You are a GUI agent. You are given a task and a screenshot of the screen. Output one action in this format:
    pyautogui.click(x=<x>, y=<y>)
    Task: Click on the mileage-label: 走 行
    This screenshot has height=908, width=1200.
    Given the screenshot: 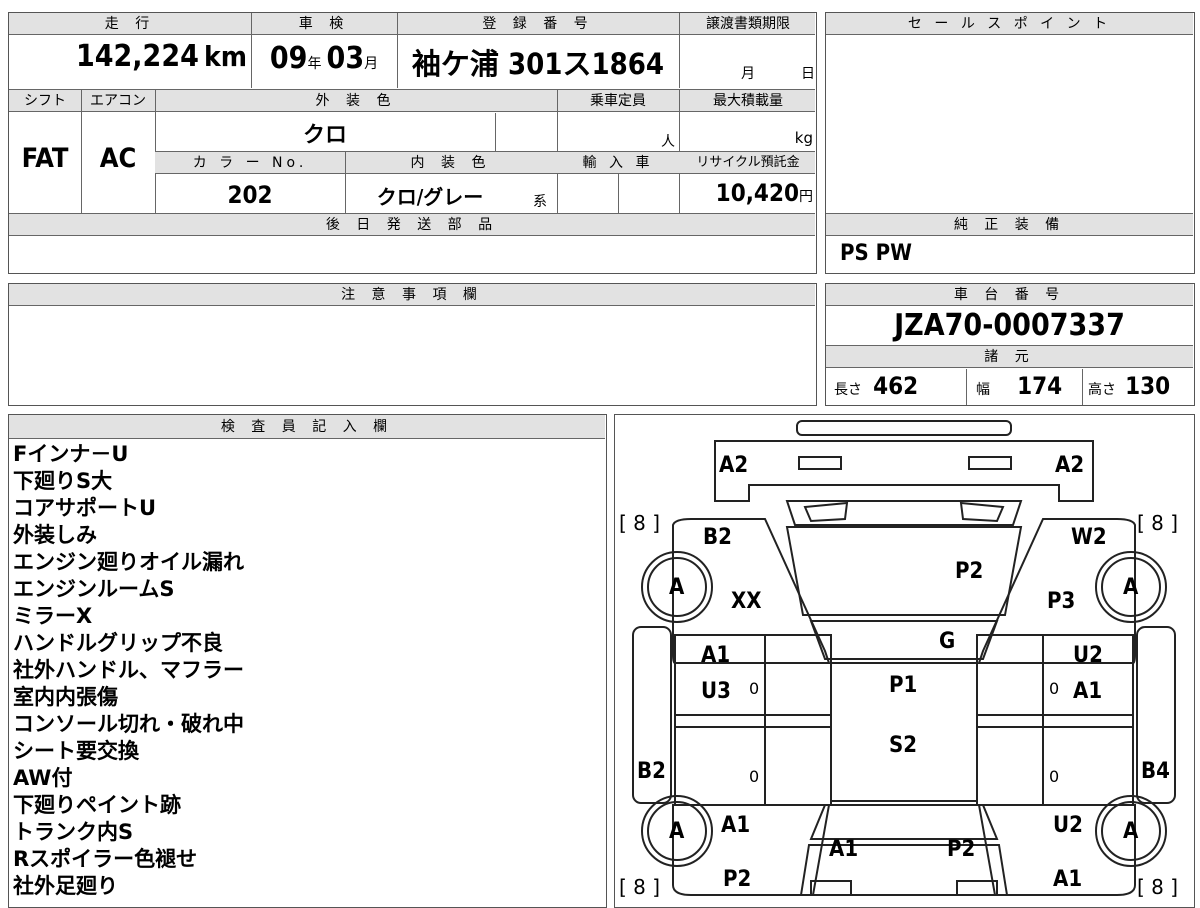 What is the action you would take?
    pyautogui.click(x=130, y=24)
    